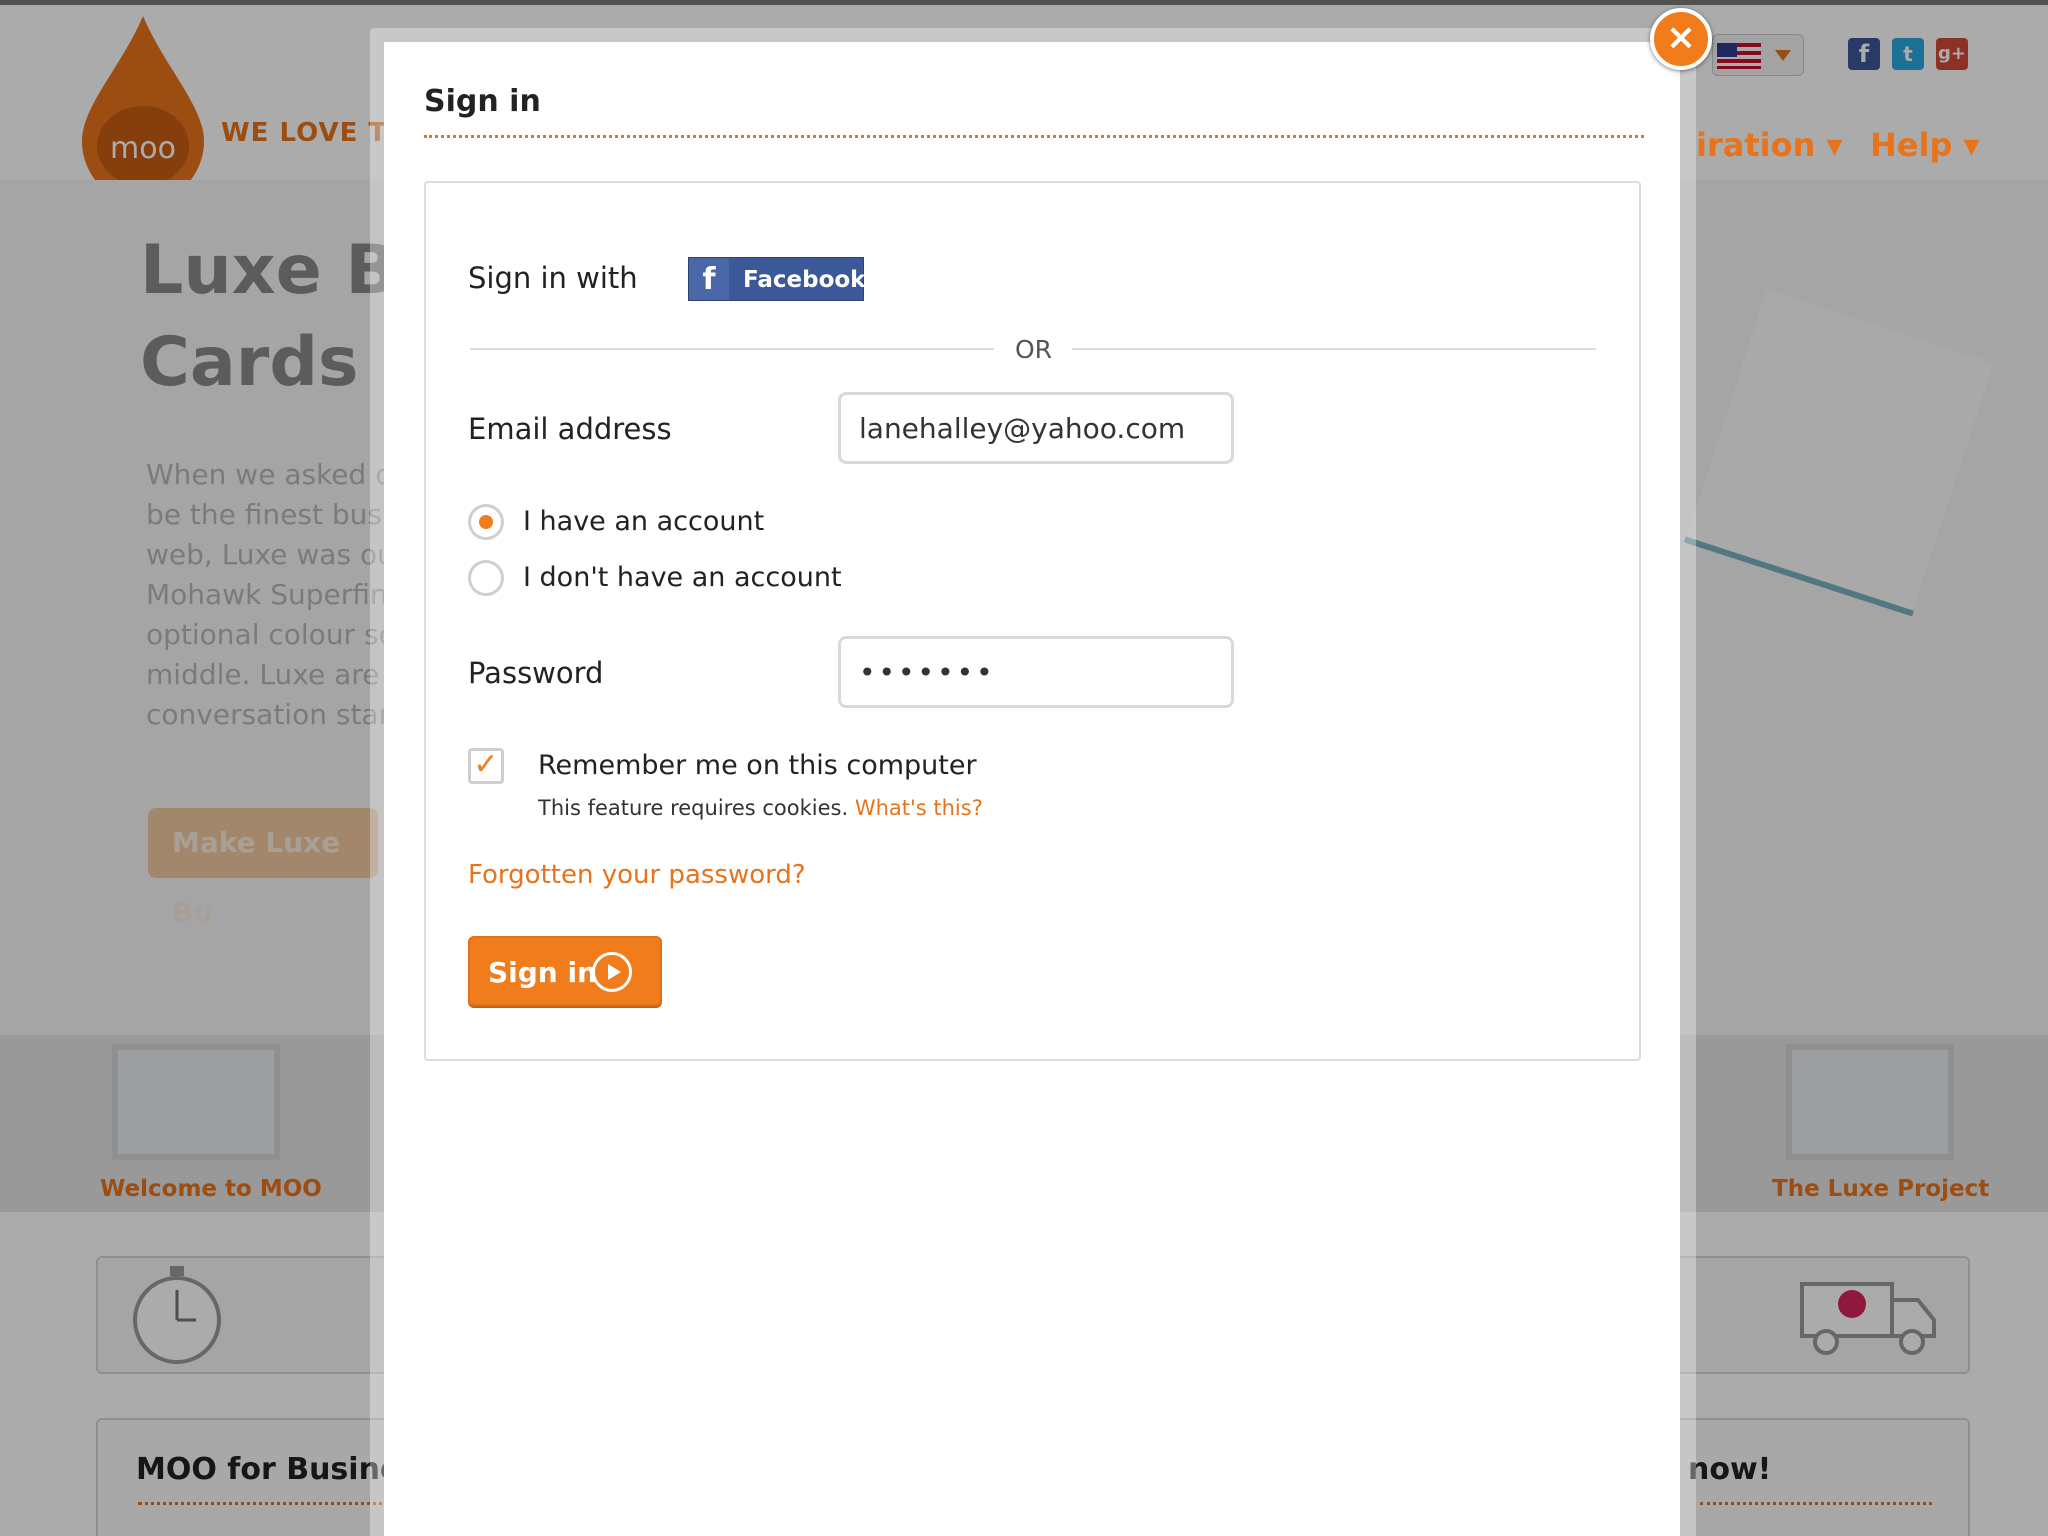  I want to click on email-field, so click(1036, 428).